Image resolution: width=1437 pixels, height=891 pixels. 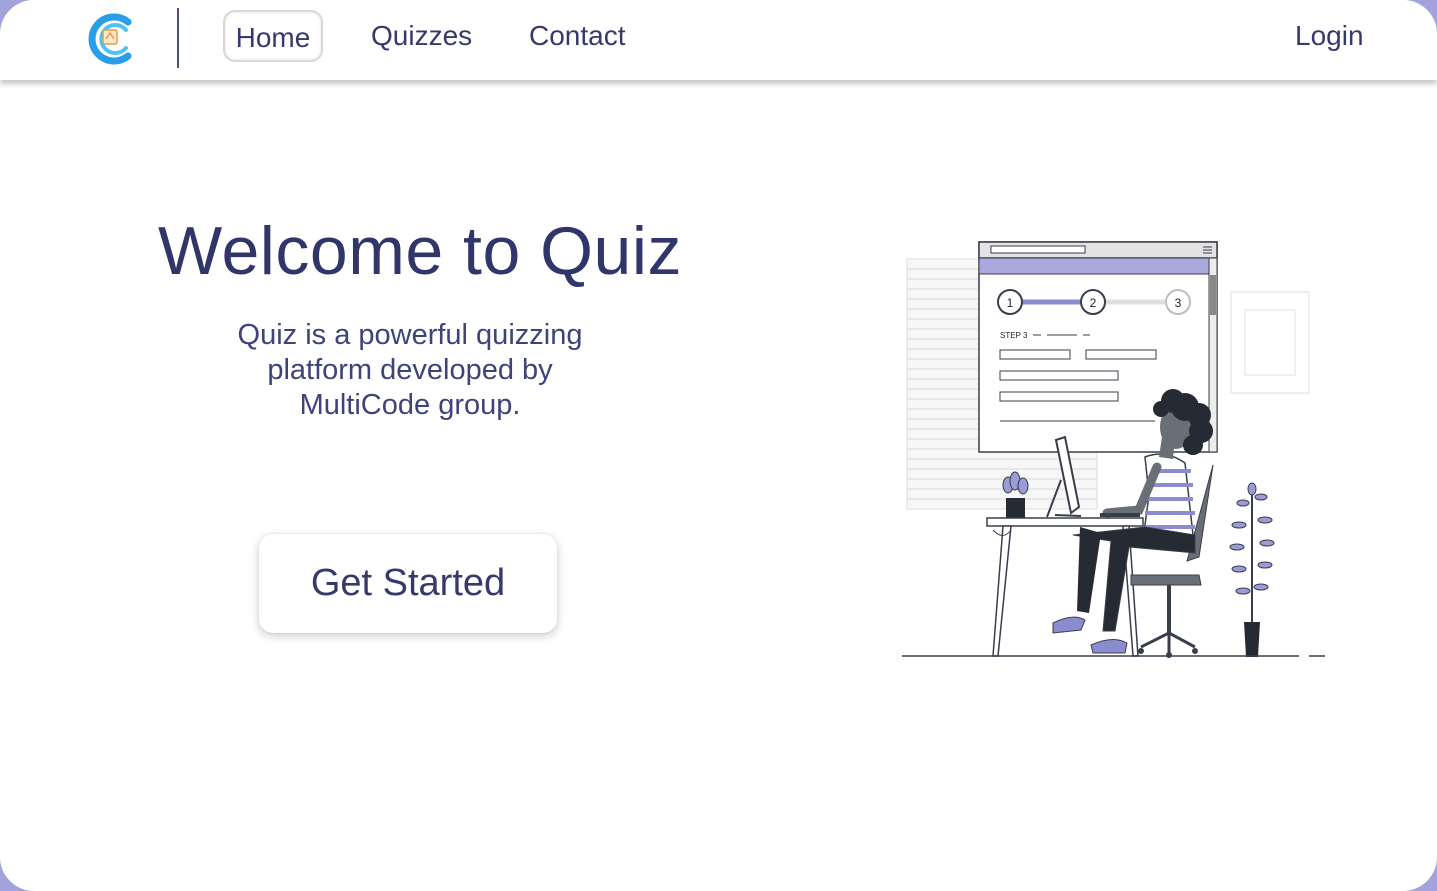 What do you see at coordinates (1329, 36) in the screenshot?
I see `nav-login-link: Login` at bounding box center [1329, 36].